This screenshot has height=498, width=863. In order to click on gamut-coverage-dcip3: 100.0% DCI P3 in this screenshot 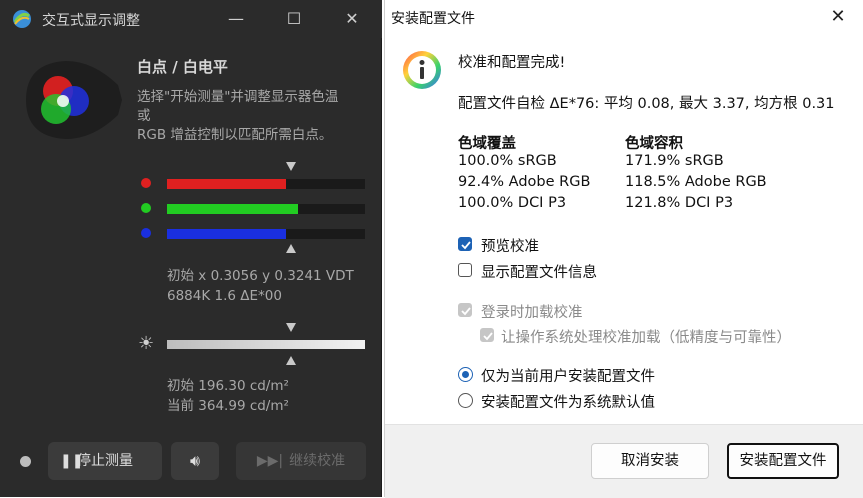, I will do `click(512, 203)`.